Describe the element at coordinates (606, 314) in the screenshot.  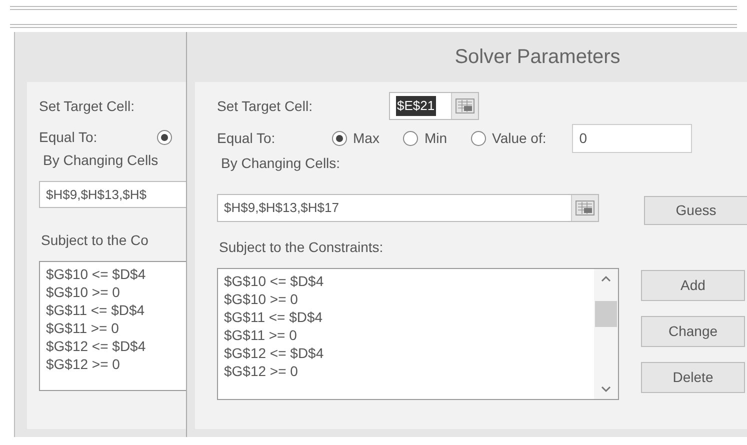
I see `scroll-thumb` at that location.